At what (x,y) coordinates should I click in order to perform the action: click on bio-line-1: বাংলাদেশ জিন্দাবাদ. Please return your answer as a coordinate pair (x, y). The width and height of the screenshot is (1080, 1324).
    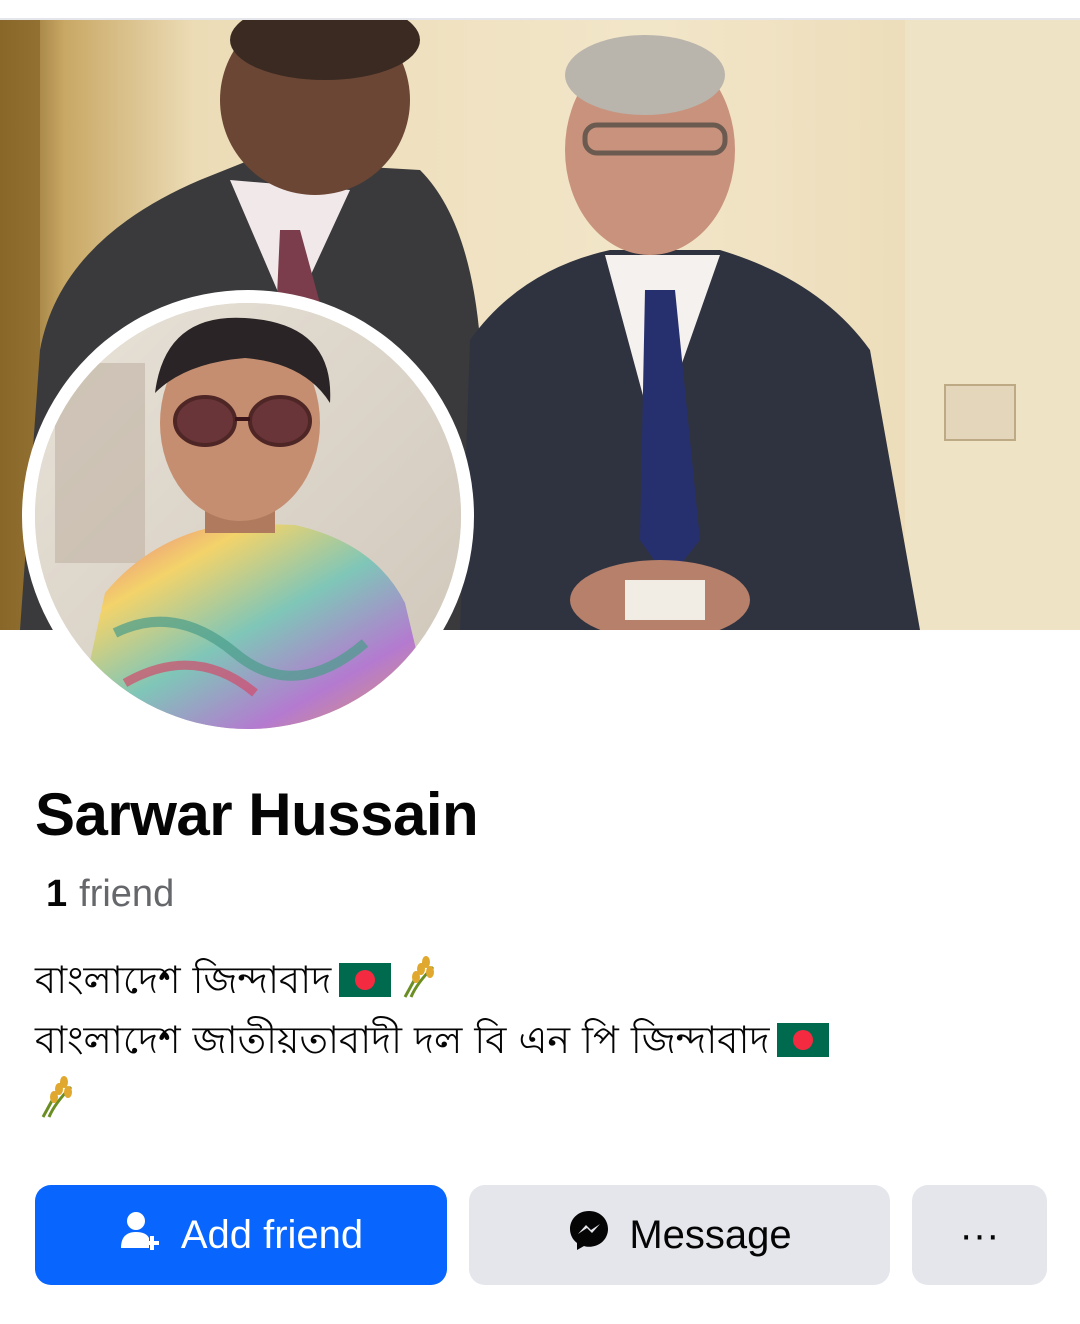
    Looking at the image, I should click on (540, 980).